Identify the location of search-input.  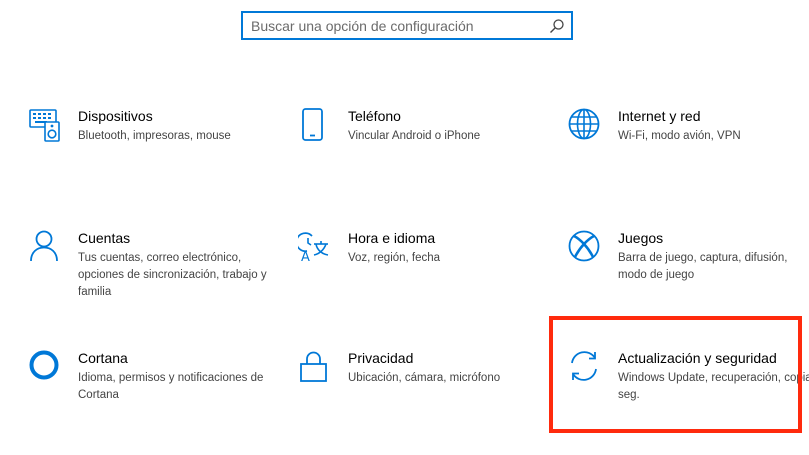
(396, 25).